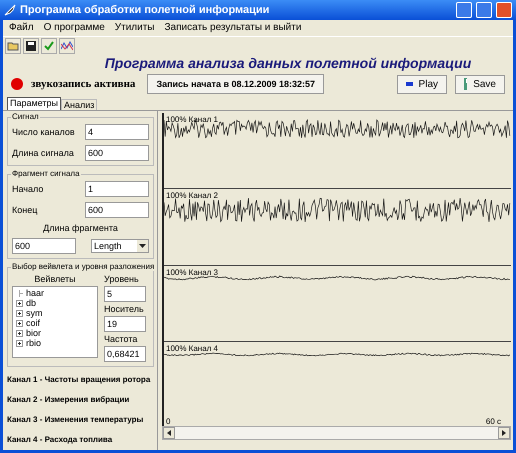 The image size is (516, 453). What do you see at coordinates (484, 10) in the screenshot?
I see `maximize-button` at bounding box center [484, 10].